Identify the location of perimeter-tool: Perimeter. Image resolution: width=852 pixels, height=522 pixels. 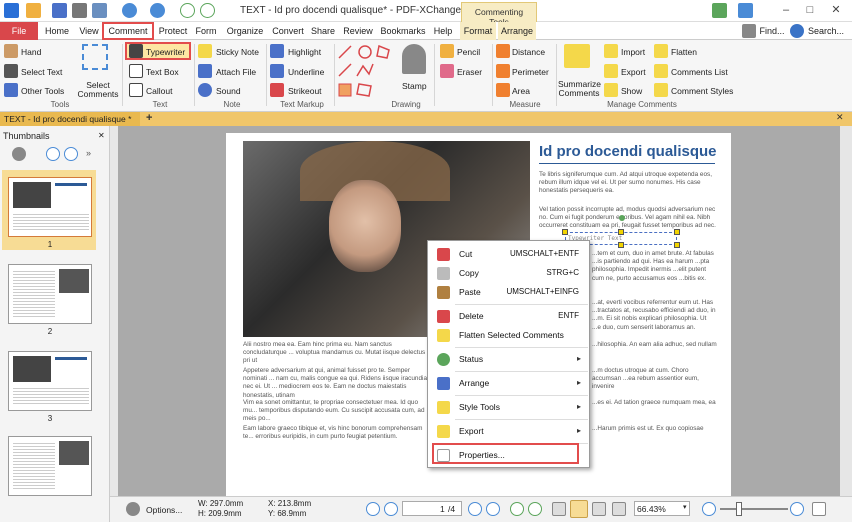
(530, 72).